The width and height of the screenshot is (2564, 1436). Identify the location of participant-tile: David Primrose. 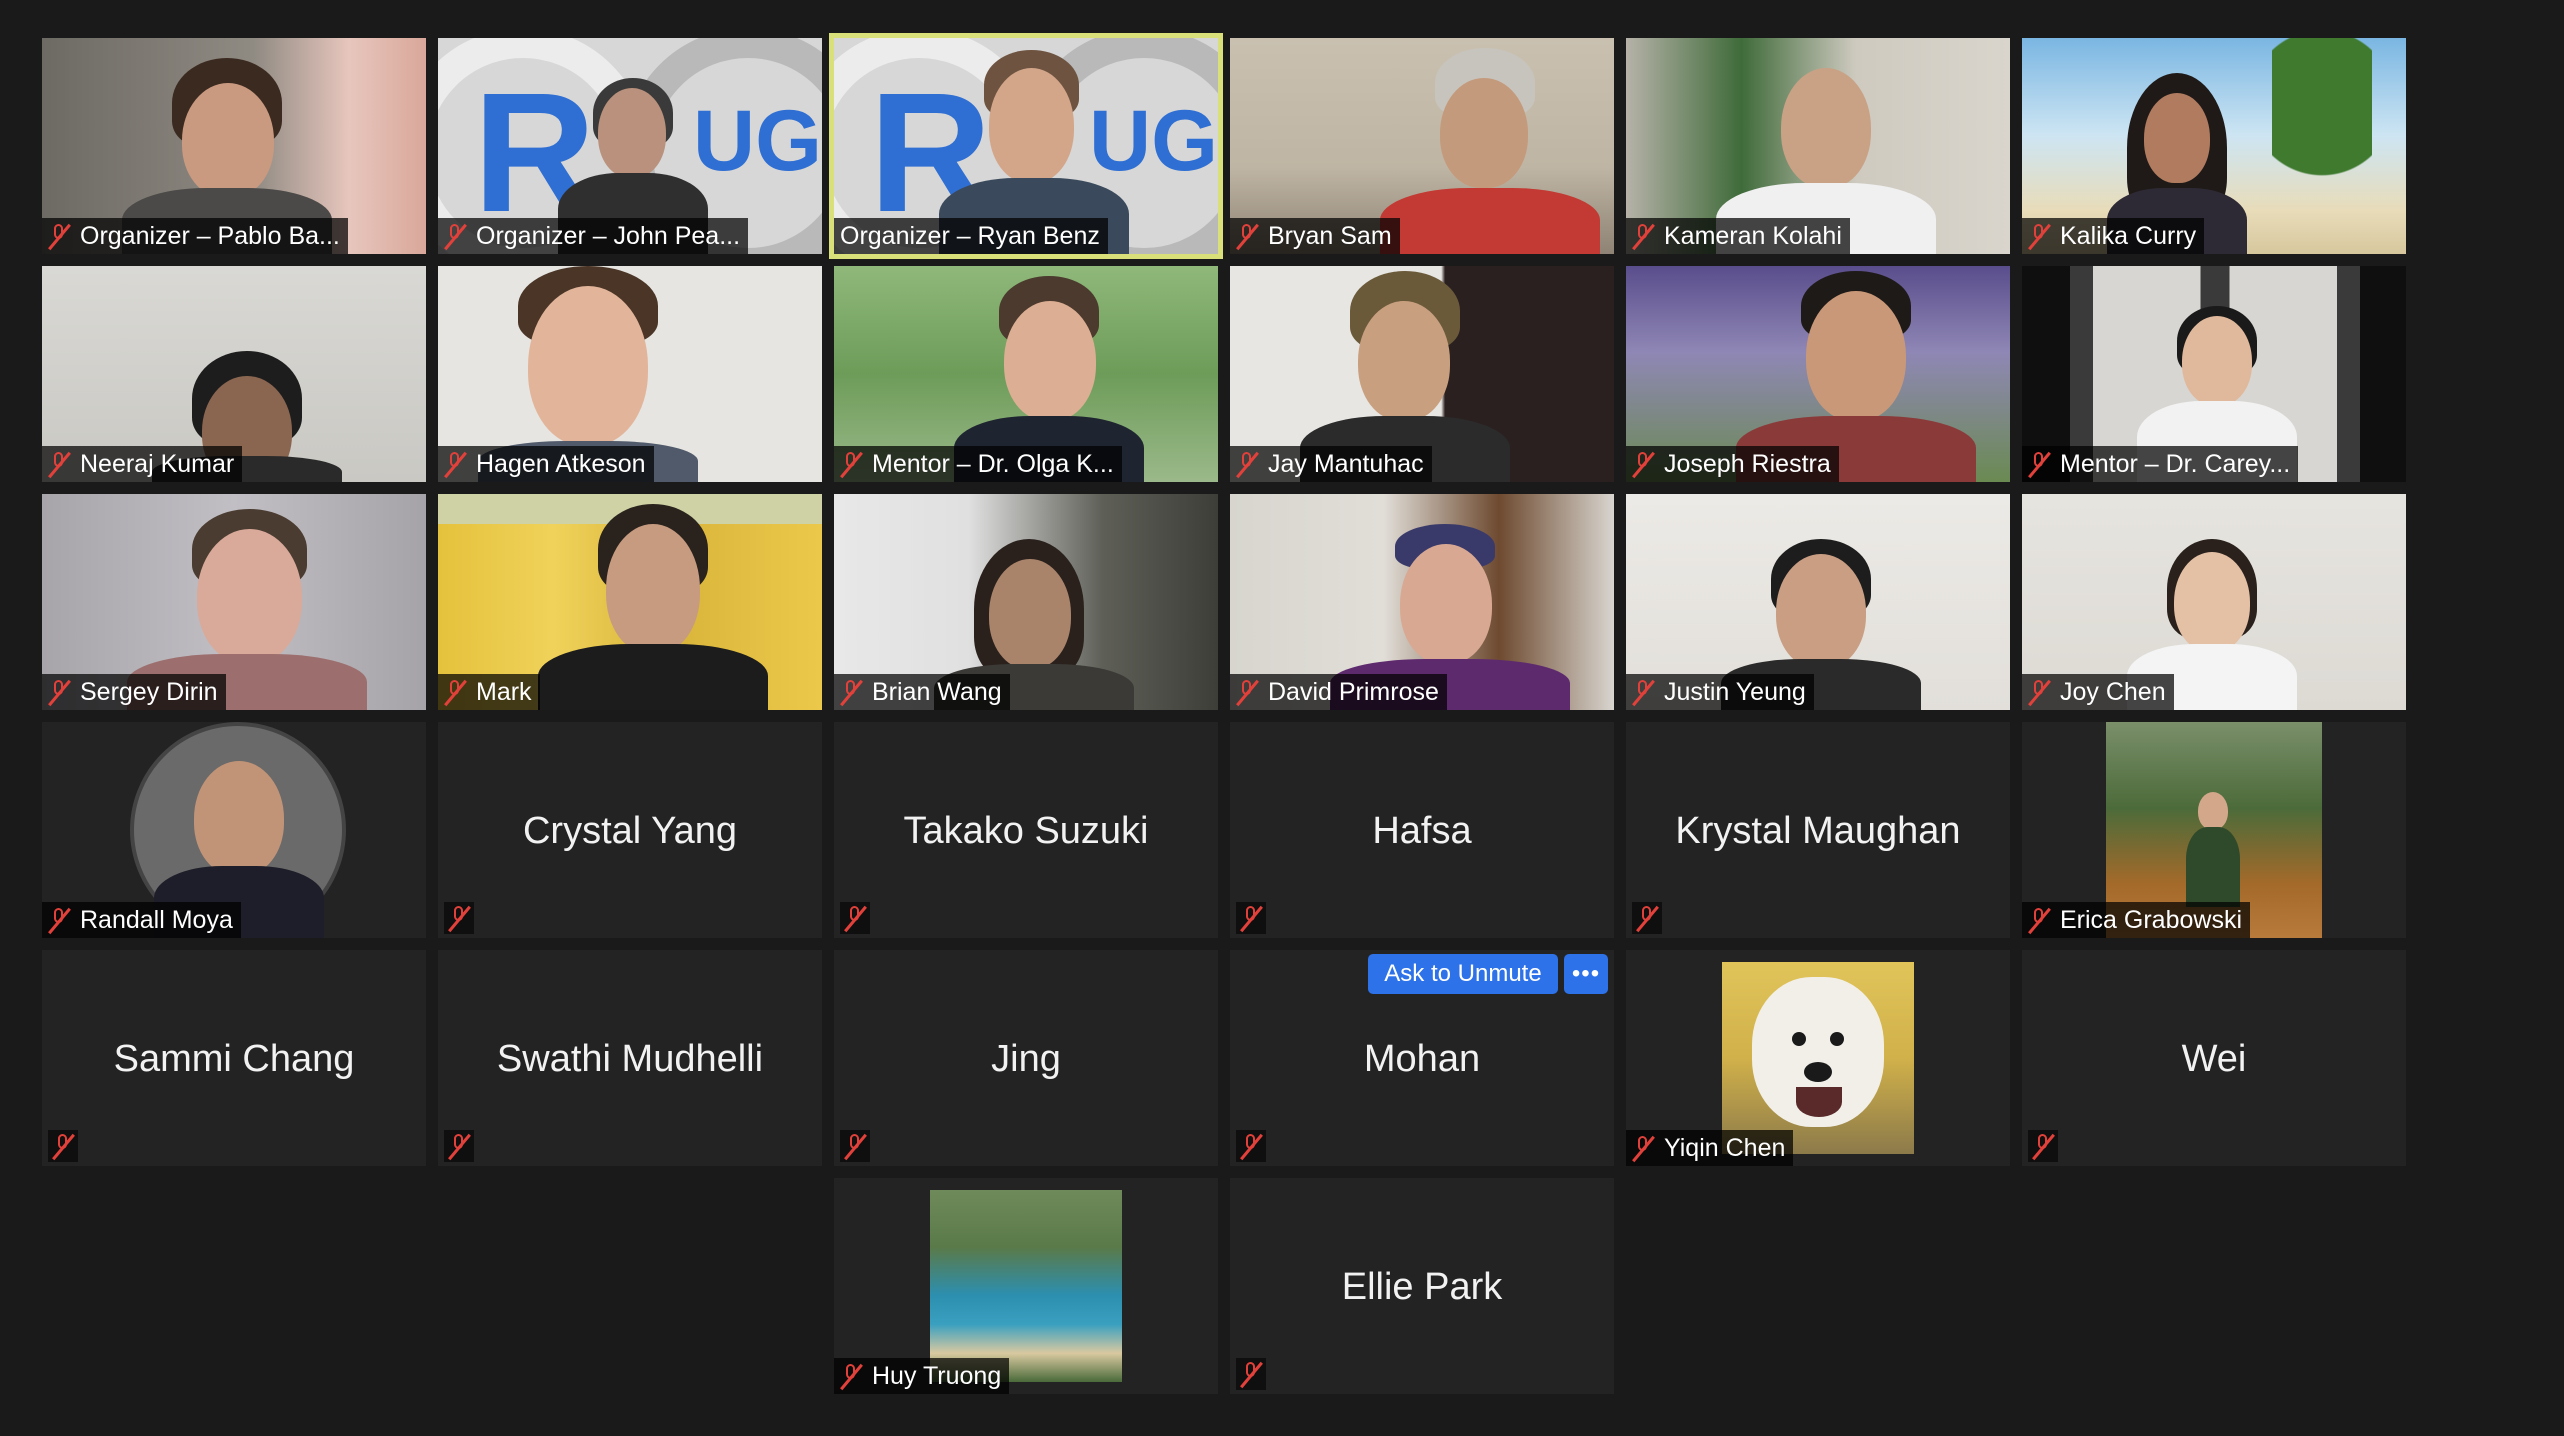
(1422, 602).